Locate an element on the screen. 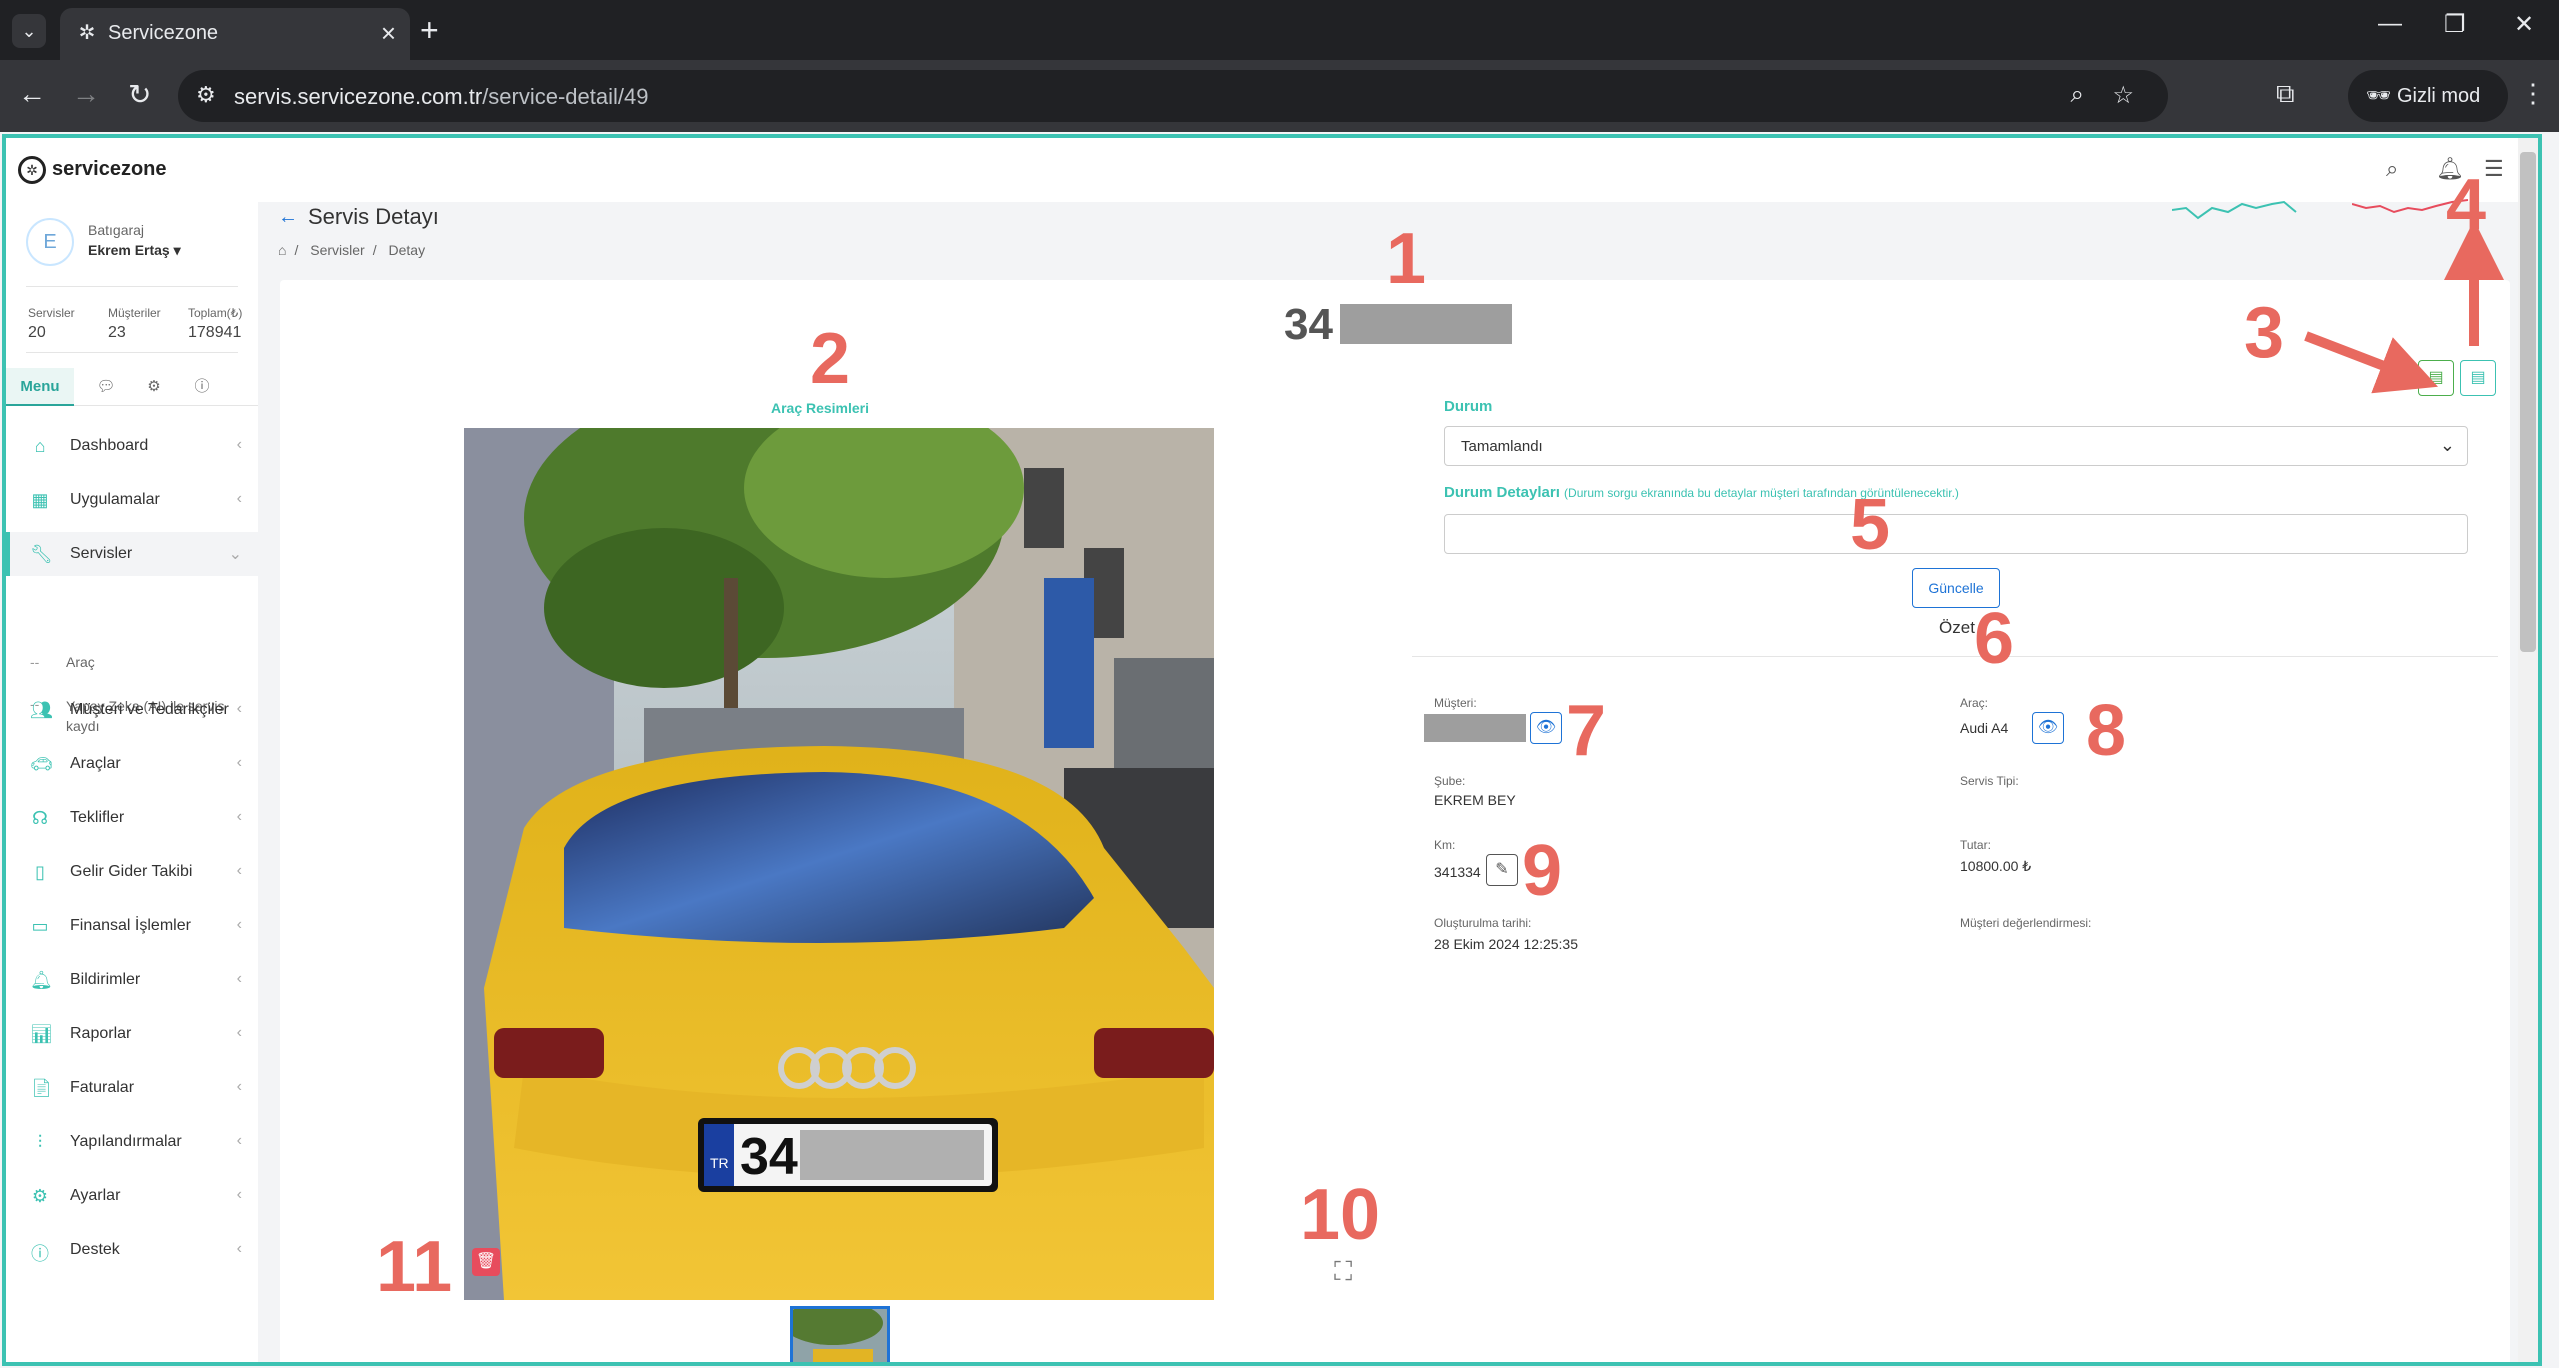 Image resolution: width=2559 pixels, height=1368 pixels. bookmark-star-icon: ☆ is located at coordinates (2123, 95).